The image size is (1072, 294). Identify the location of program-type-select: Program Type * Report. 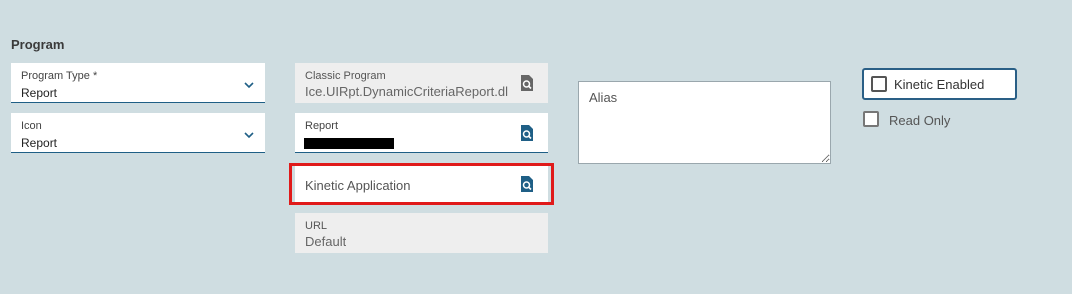
(138, 83).